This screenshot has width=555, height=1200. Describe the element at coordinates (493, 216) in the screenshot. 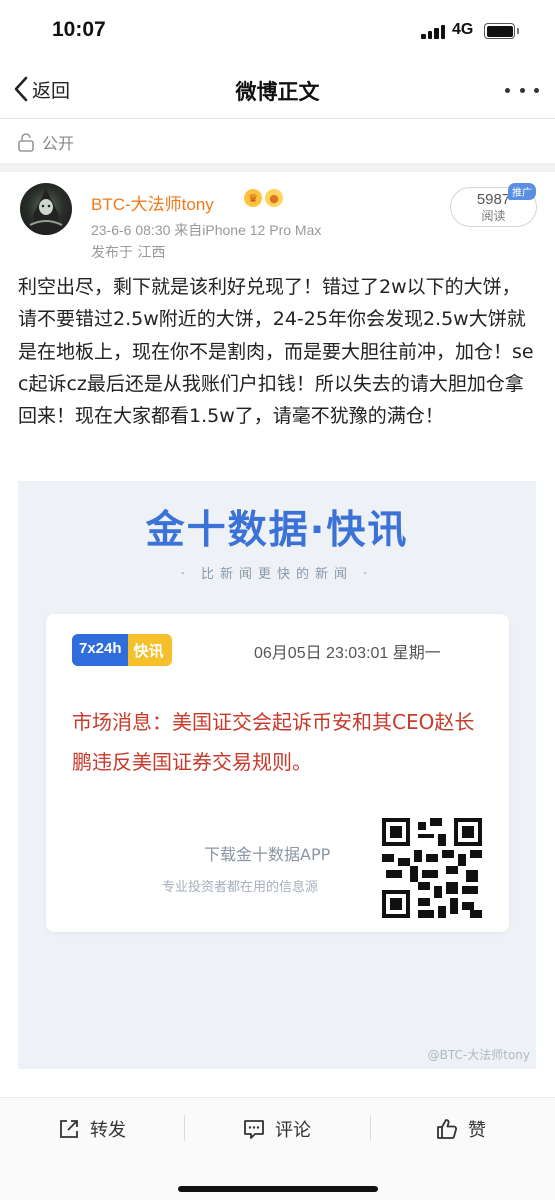

I see `read-label: 阅读` at that location.